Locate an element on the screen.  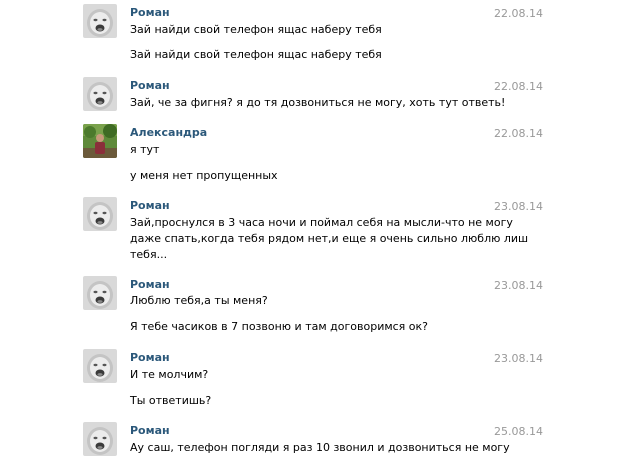
message-text: Люблю тебя,а ты меня? is located at coordinates (199, 300).